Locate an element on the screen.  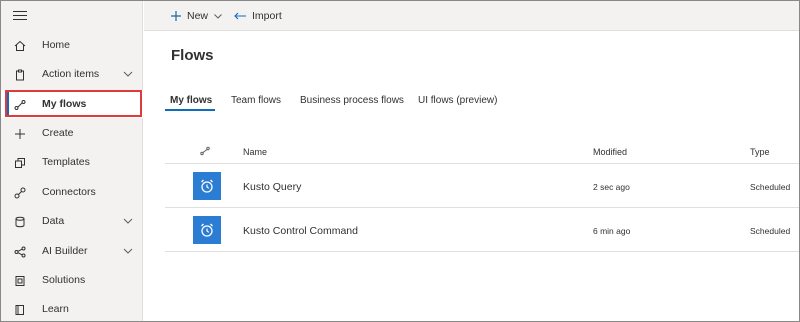
modified-time: 6 min ago is located at coordinates (612, 231).